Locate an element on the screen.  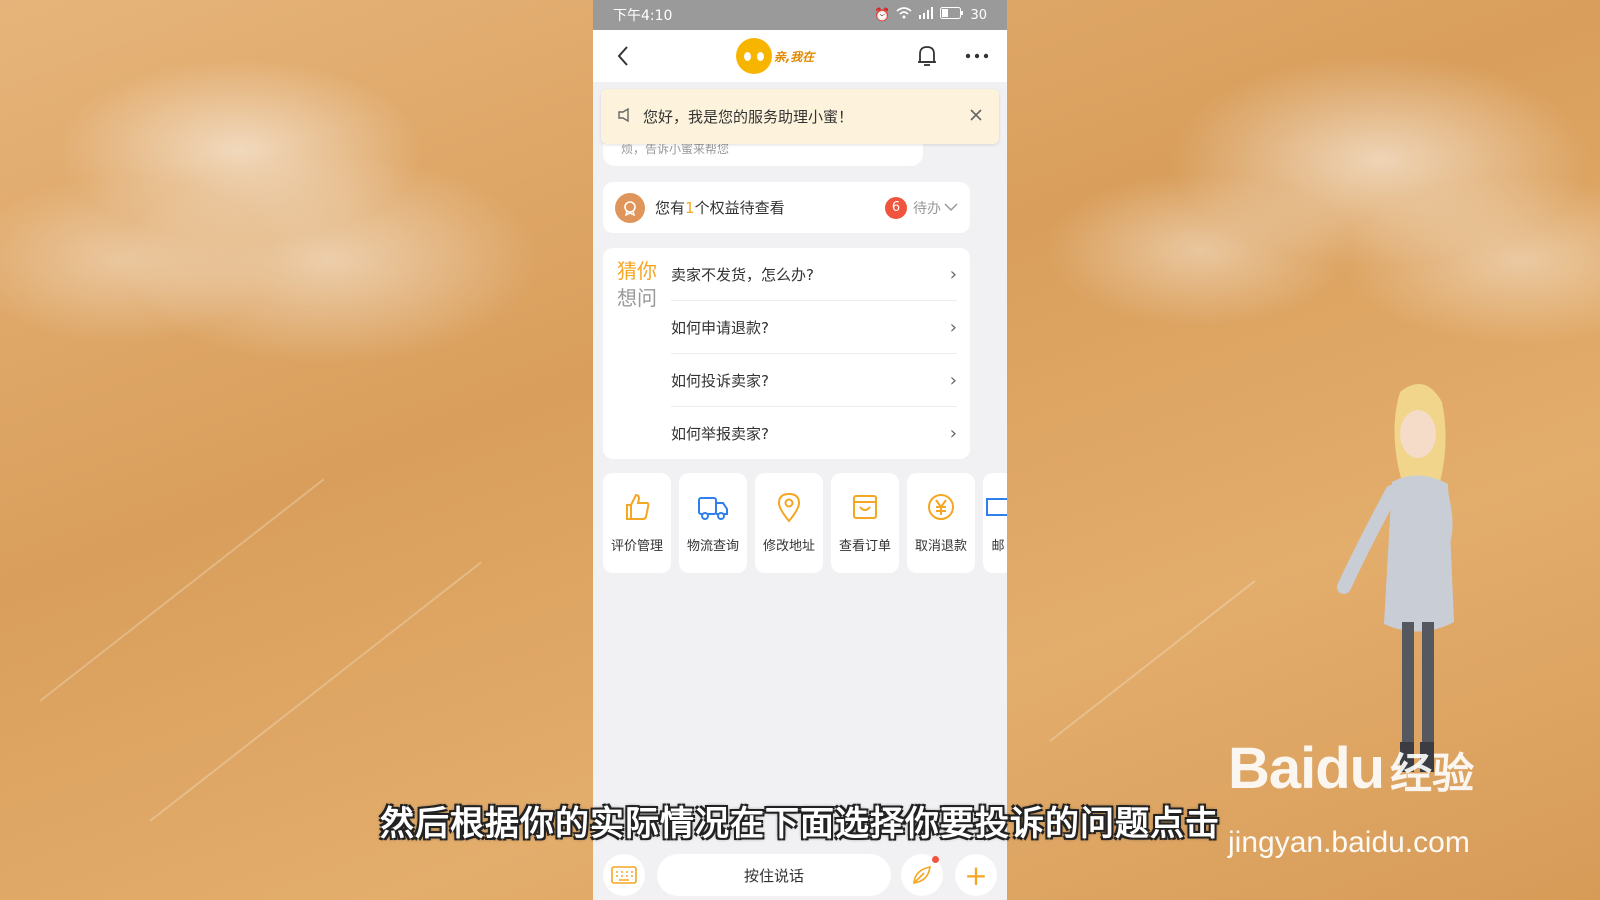
thumbs-up-icon is located at coordinates (638, 506).